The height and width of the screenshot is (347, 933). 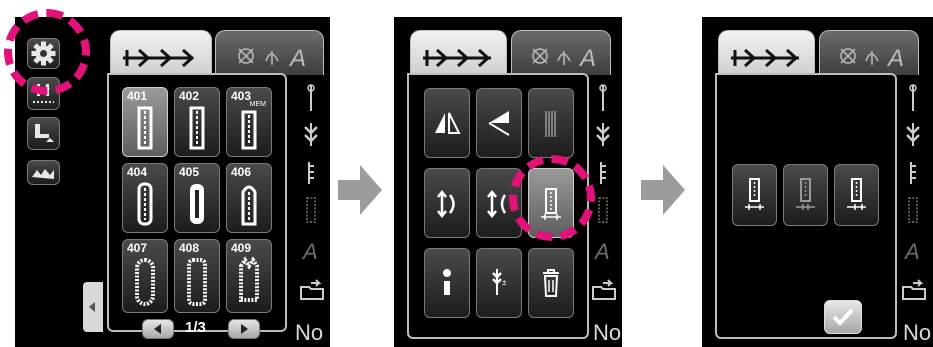 I want to click on tension-adjust-button: ±, so click(x=499, y=283).